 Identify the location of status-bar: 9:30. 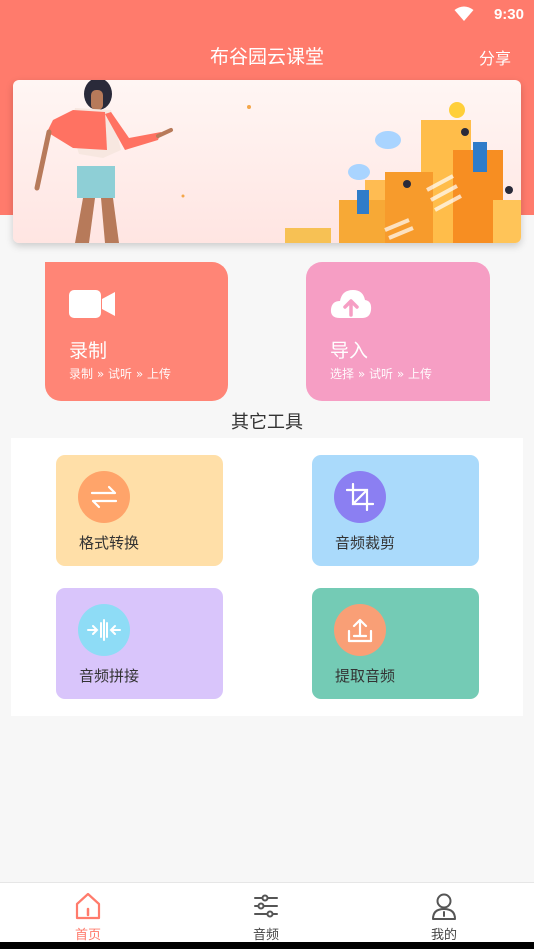
(267, 15).